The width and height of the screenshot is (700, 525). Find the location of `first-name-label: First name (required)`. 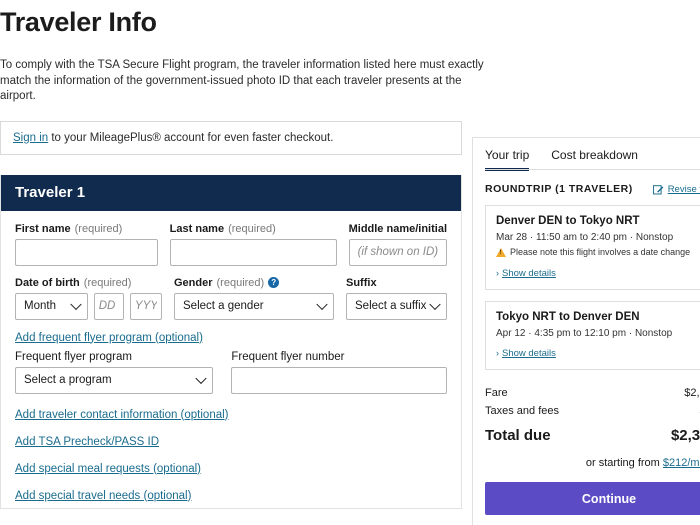

first-name-label: First name (required) is located at coordinates (86, 229).